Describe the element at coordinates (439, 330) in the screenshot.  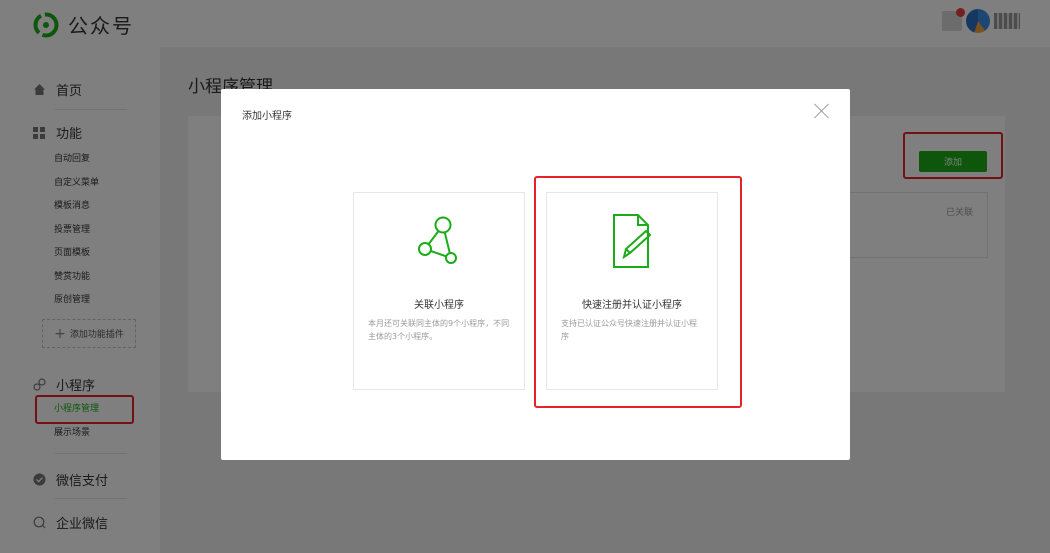
I see `option-description: 本月还可关联同主体的9个小程序，不同主体的3个小程序。` at that location.